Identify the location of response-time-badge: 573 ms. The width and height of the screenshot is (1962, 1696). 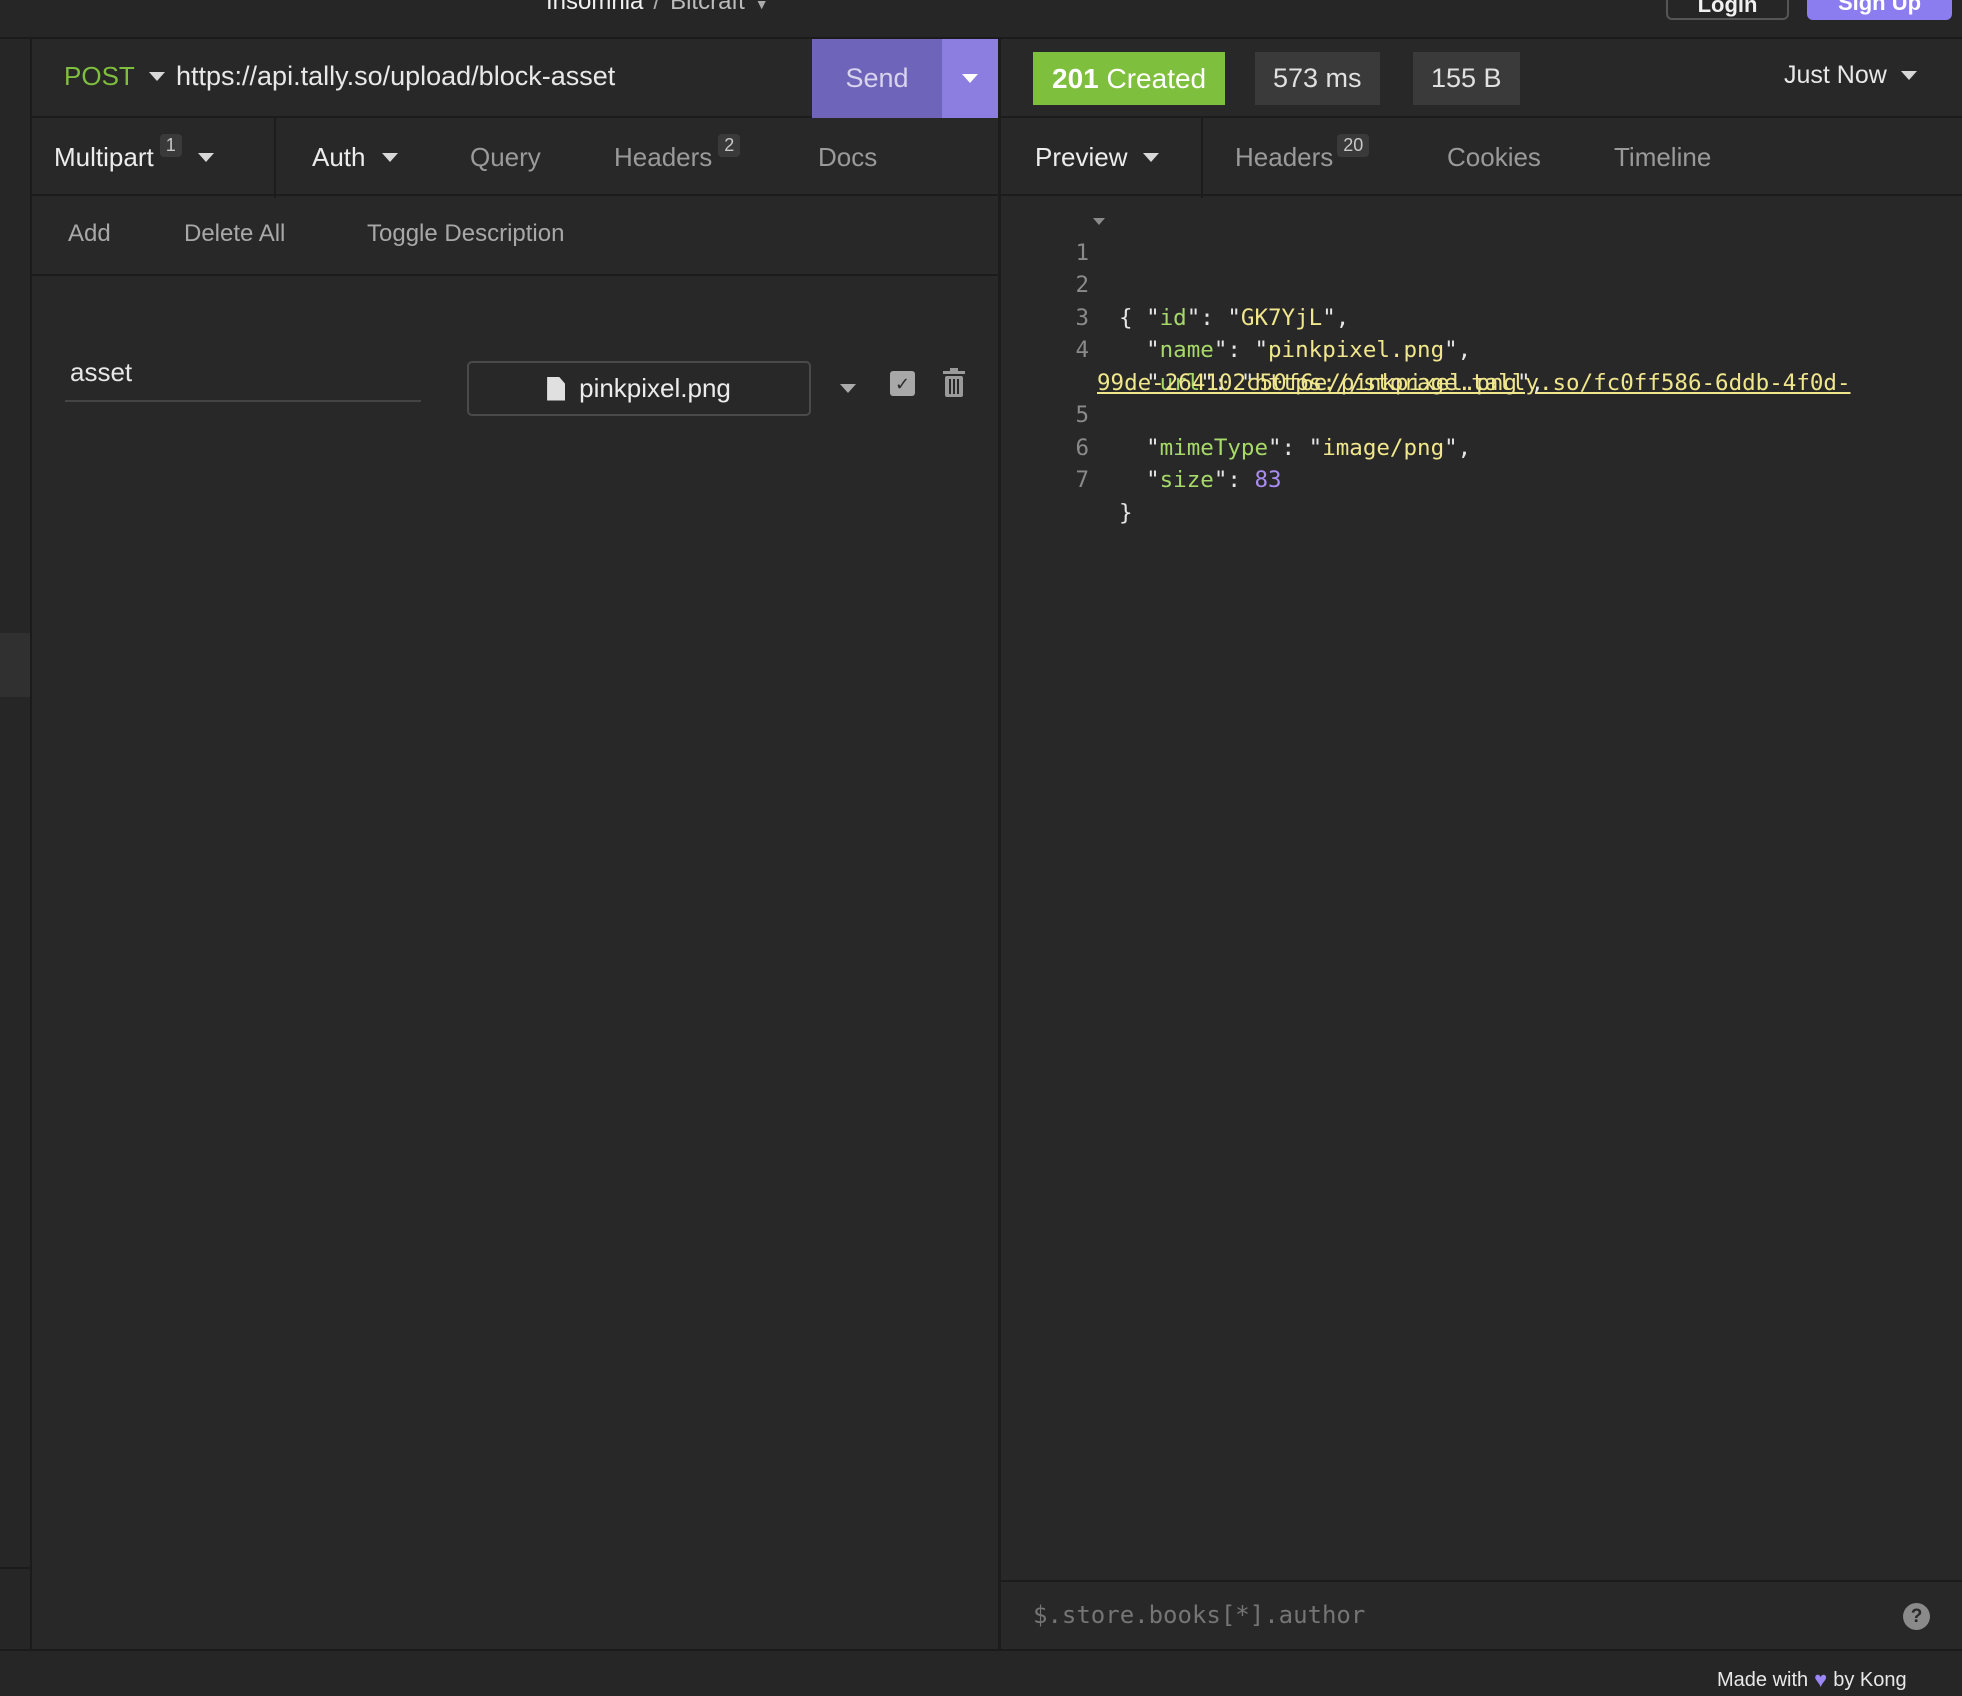
(1317, 78).